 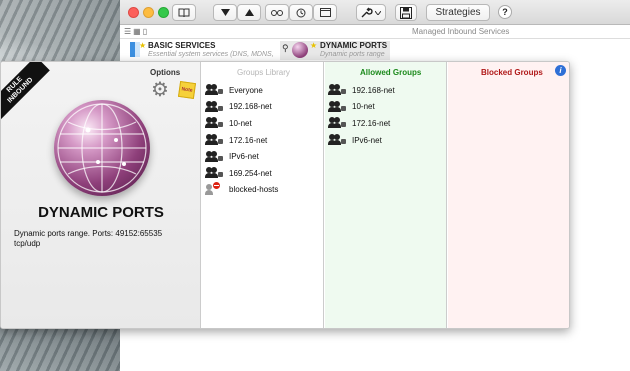 I want to click on options-label: Options, so click(x=165, y=72).